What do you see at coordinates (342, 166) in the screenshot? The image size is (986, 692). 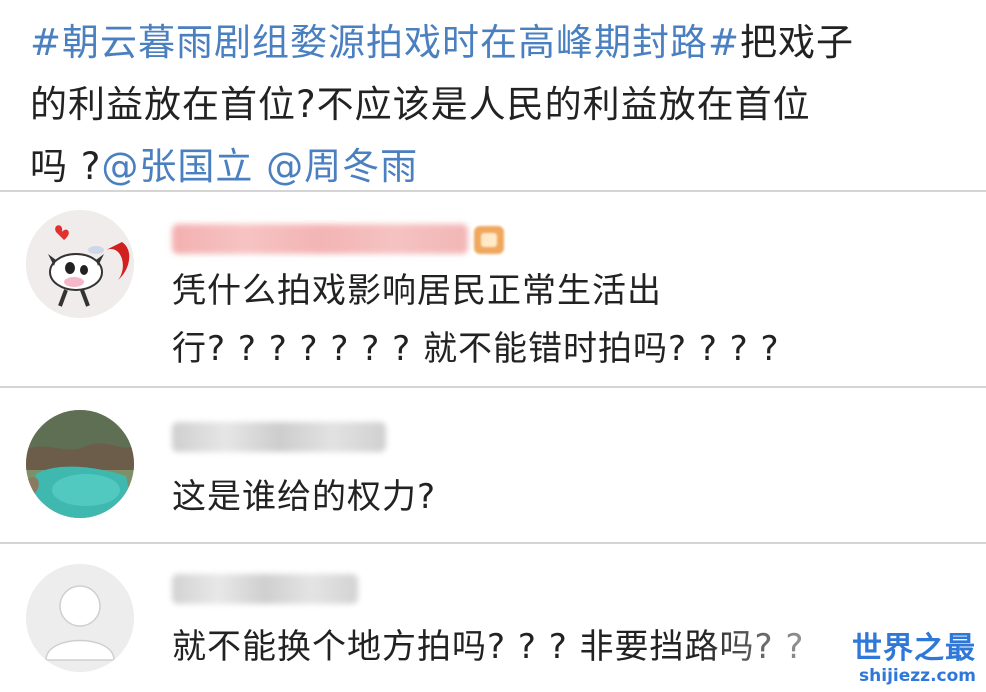 I see `mention-link-zhoudongyu: @周冬雨` at bounding box center [342, 166].